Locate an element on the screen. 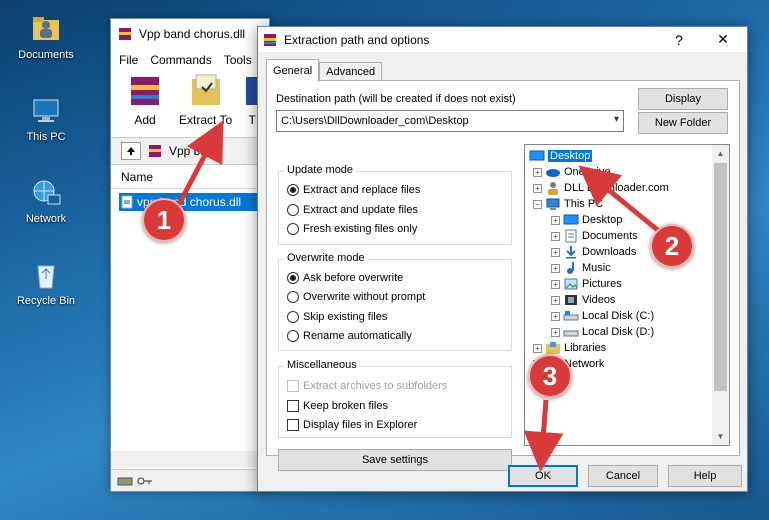  close-button: ✕ is located at coordinates (723, 39).